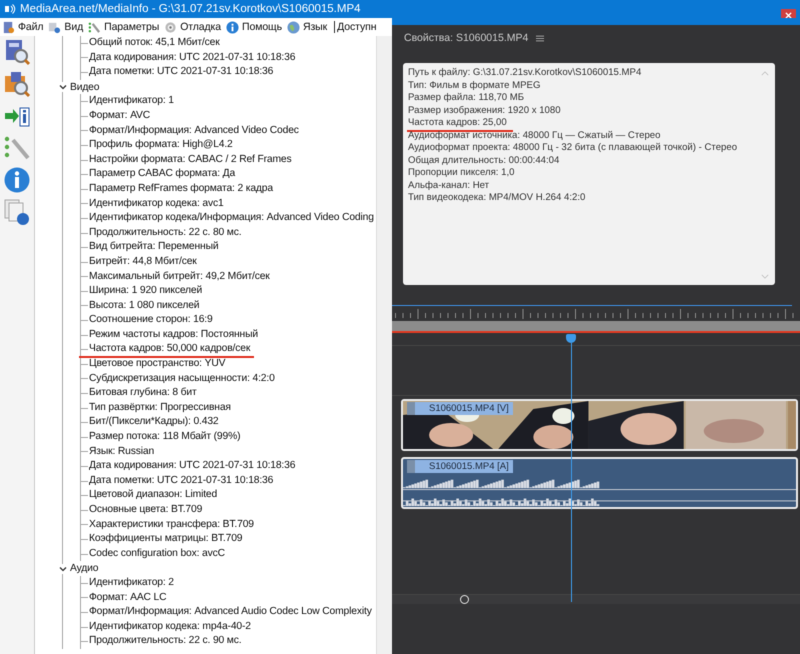 This screenshot has width=800, height=654. What do you see at coordinates (466, 98) in the screenshot?
I see `info-line: Размер файла: 118,70 МБ` at bounding box center [466, 98].